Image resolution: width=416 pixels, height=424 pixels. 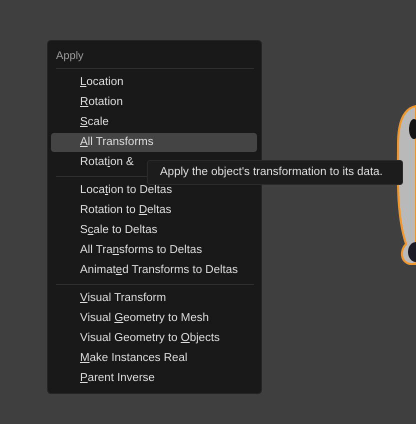 What do you see at coordinates (275, 172) in the screenshot?
I see `tooltip: Apply the object's transformation to its data.` at bounding box center [275, 172].